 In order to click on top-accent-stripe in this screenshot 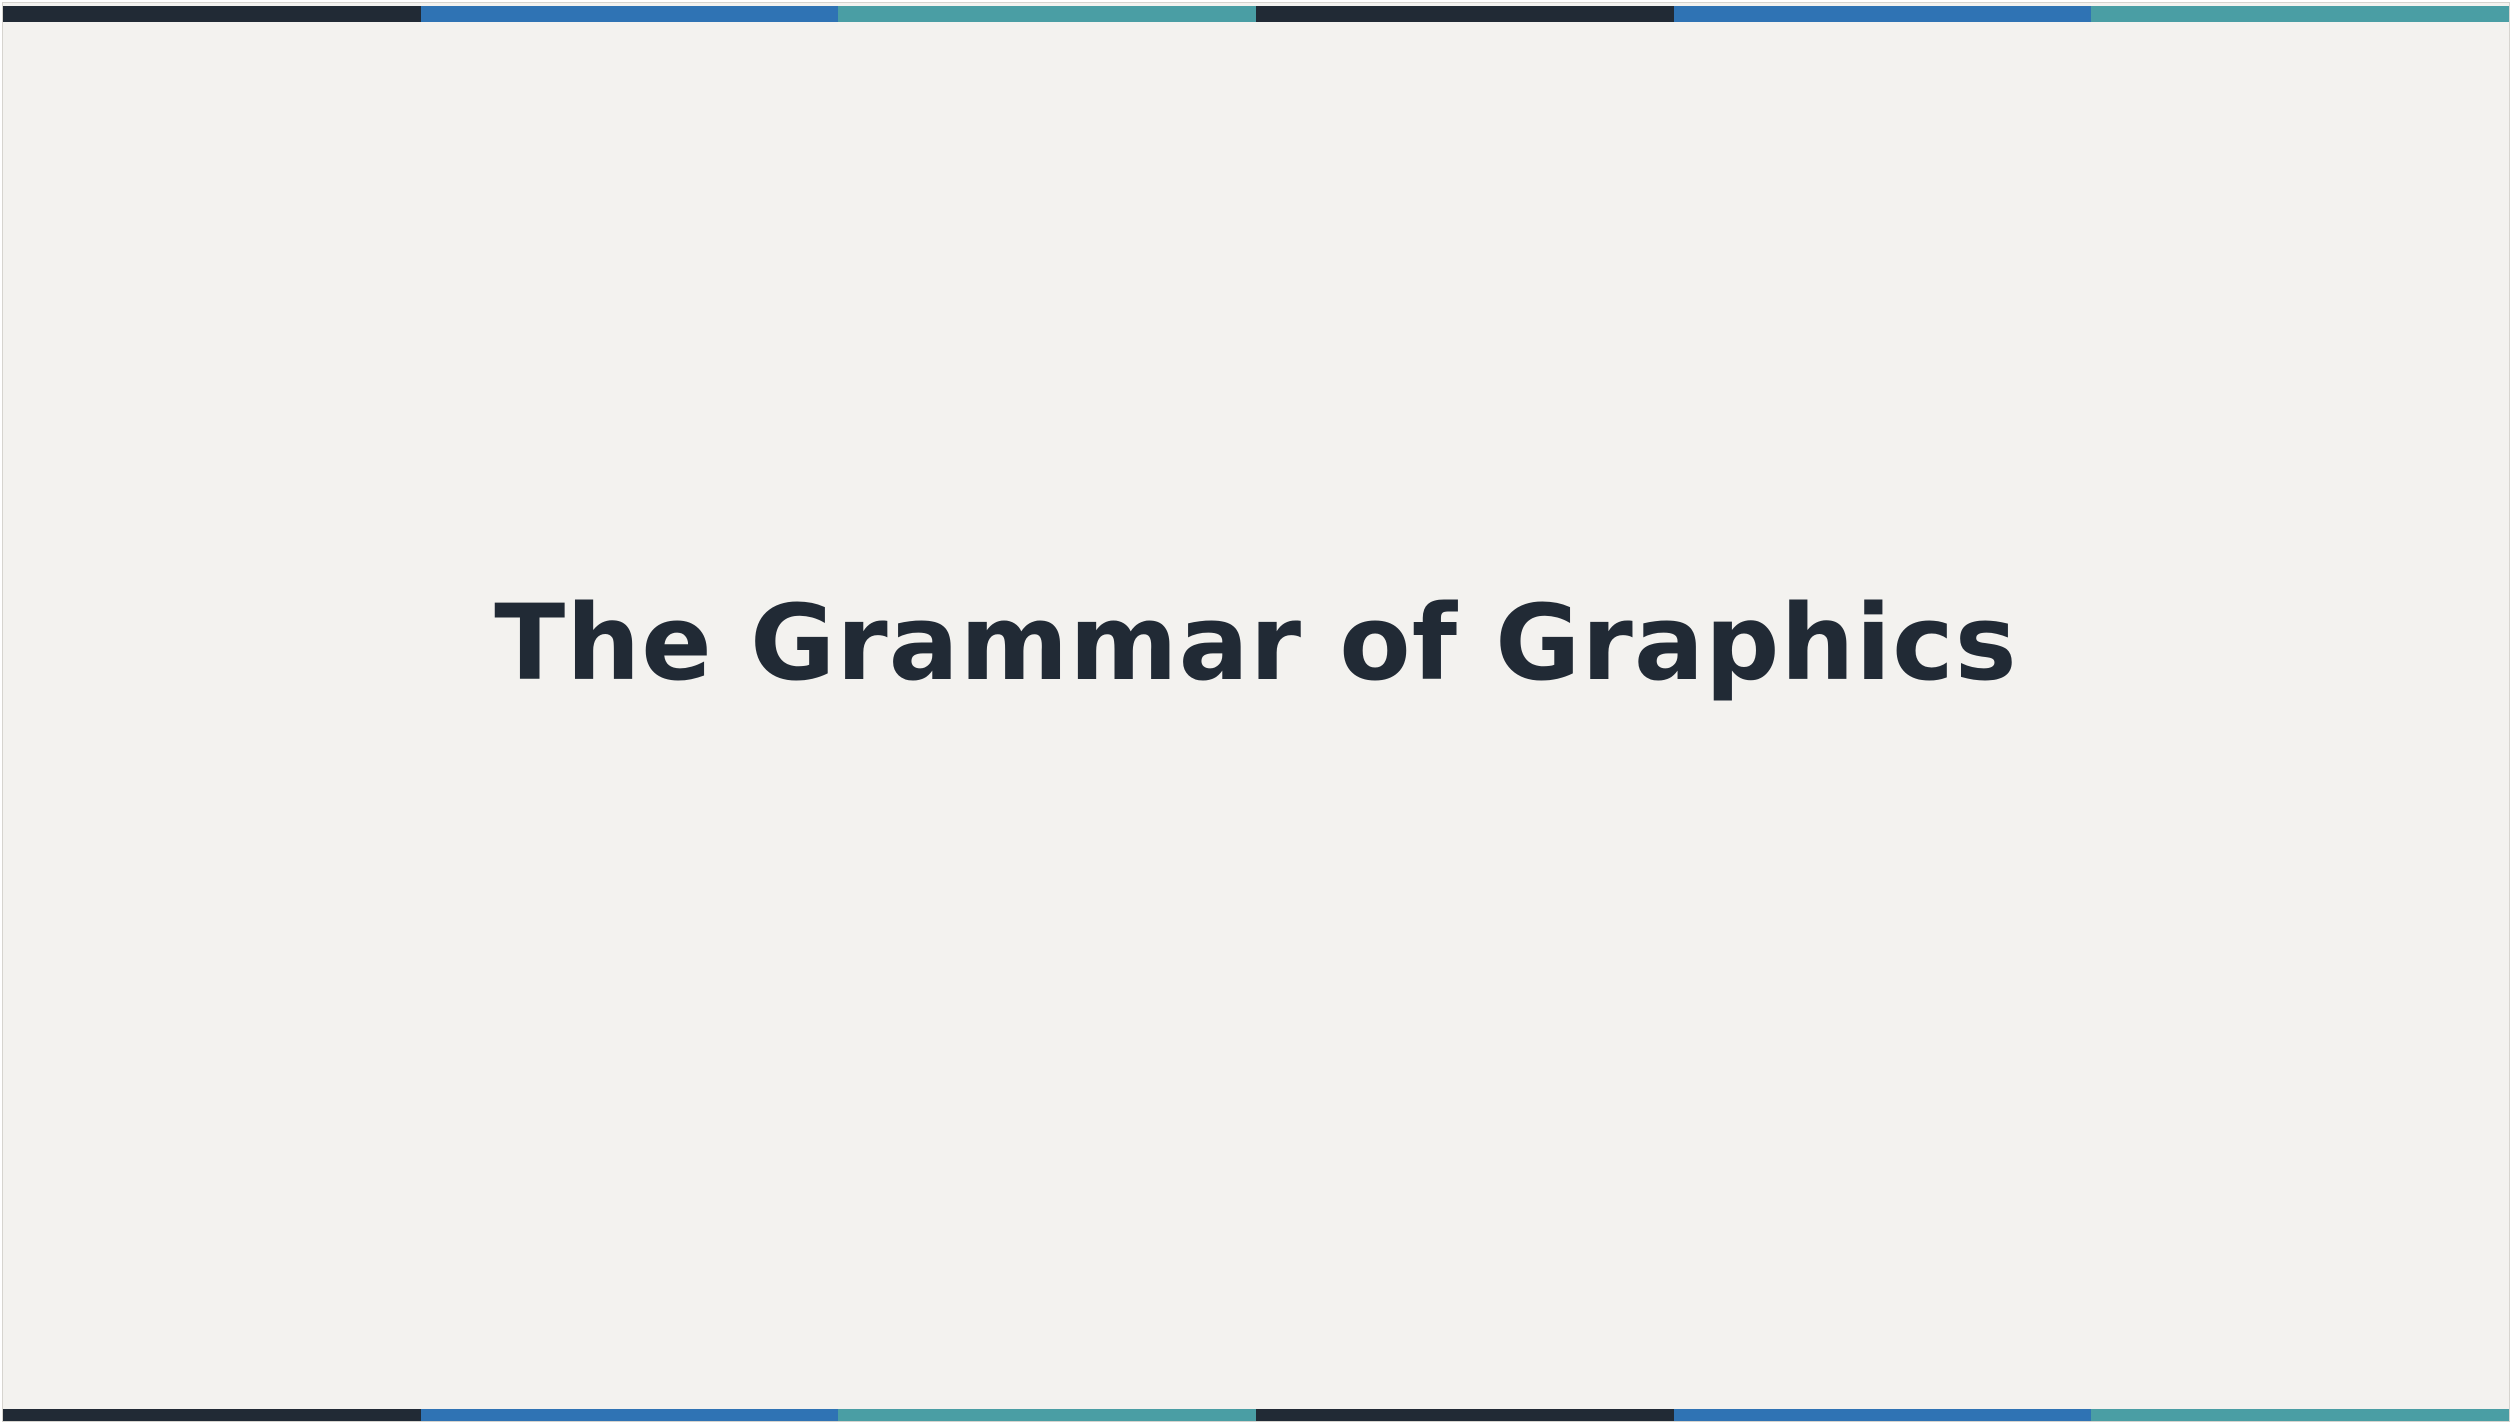, I will do `click(1256, 14)`.